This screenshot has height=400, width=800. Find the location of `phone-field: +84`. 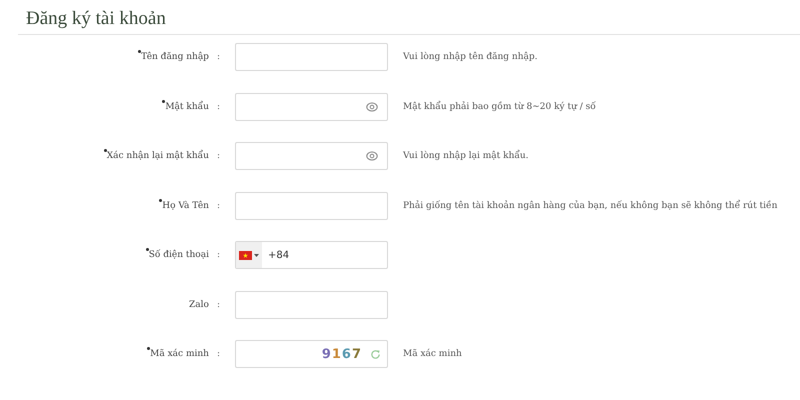

phone-field: +84 is located at coordinates (311, 255).